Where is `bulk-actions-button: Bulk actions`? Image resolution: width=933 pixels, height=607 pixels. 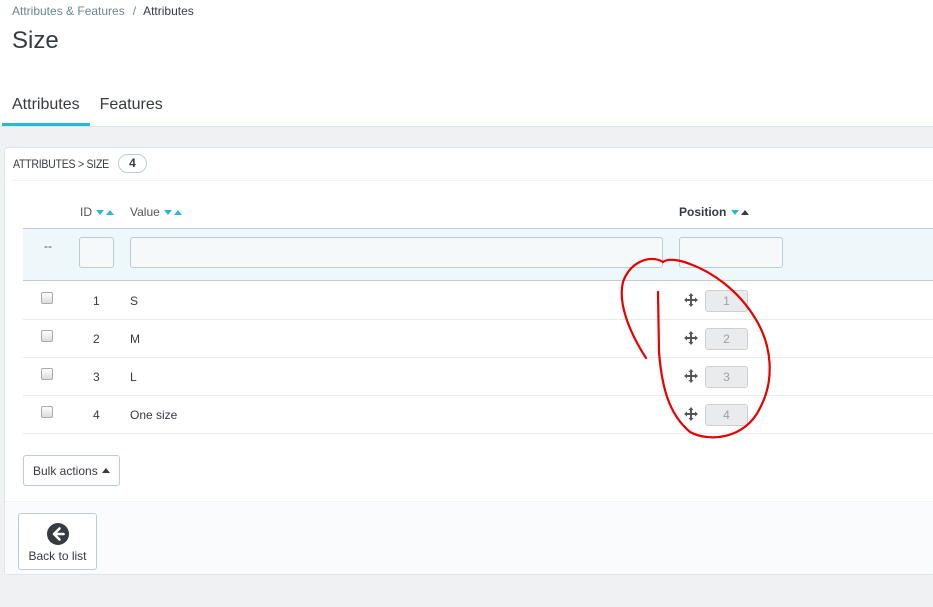 bulk-actions-button: Bulk actions is located at coordinates (71, 470).